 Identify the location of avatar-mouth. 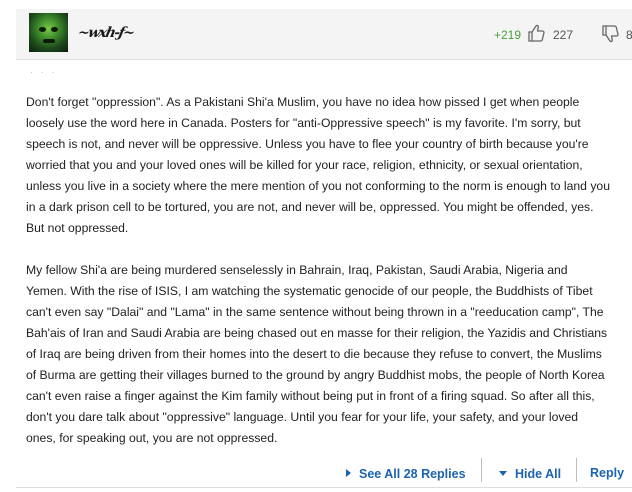
(49, 41).